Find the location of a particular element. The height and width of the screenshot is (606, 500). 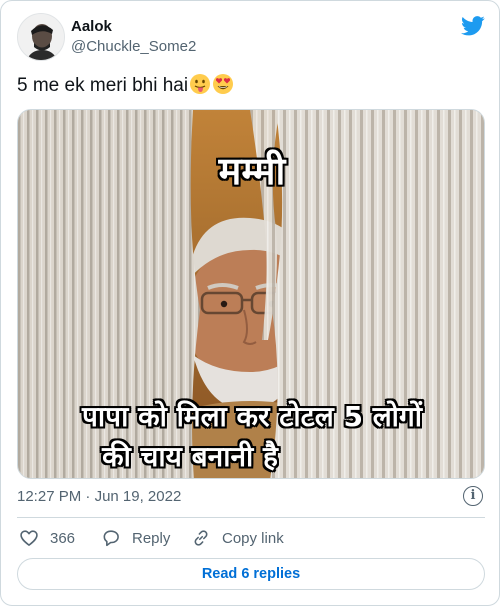

tweet-date: Jun 19, 2022 is located at coordinates (138, 496).